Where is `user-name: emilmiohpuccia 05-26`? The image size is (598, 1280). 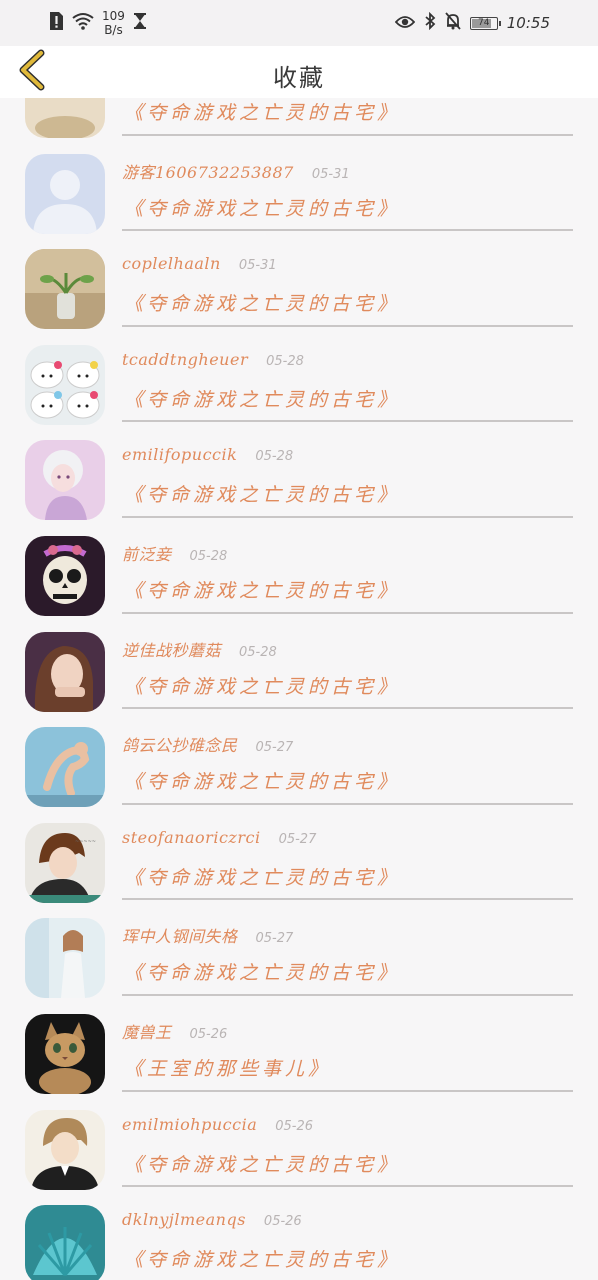
user-name: emilmiohpuccia 05-26 is located at coordinates (217, 1124).